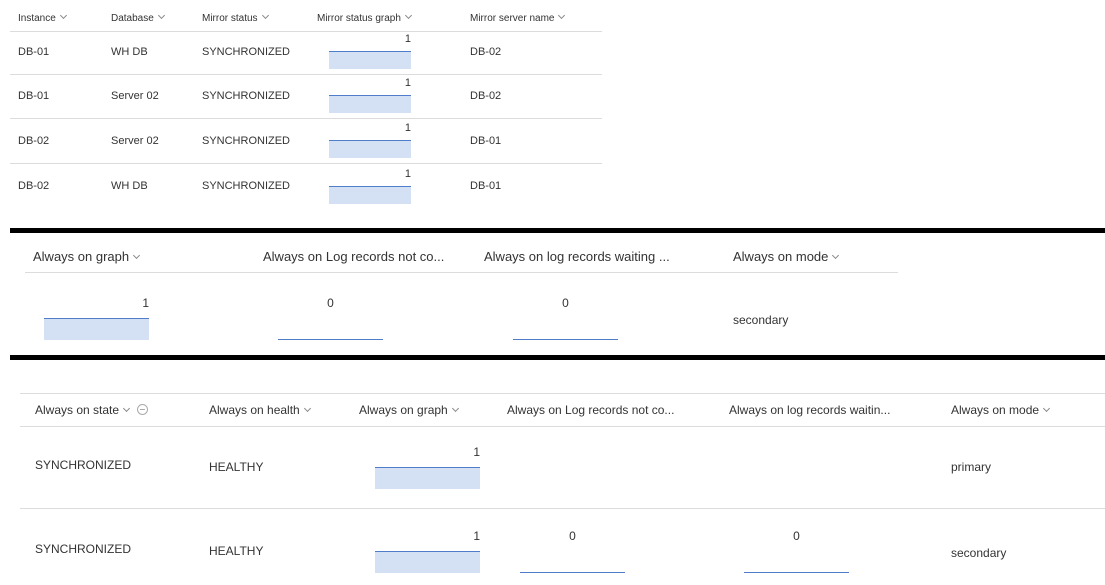 This screenshot has width=1105, height=585. I want to click on column-header-mirror-status-graph: Mirror status graph, so click(364, 17).